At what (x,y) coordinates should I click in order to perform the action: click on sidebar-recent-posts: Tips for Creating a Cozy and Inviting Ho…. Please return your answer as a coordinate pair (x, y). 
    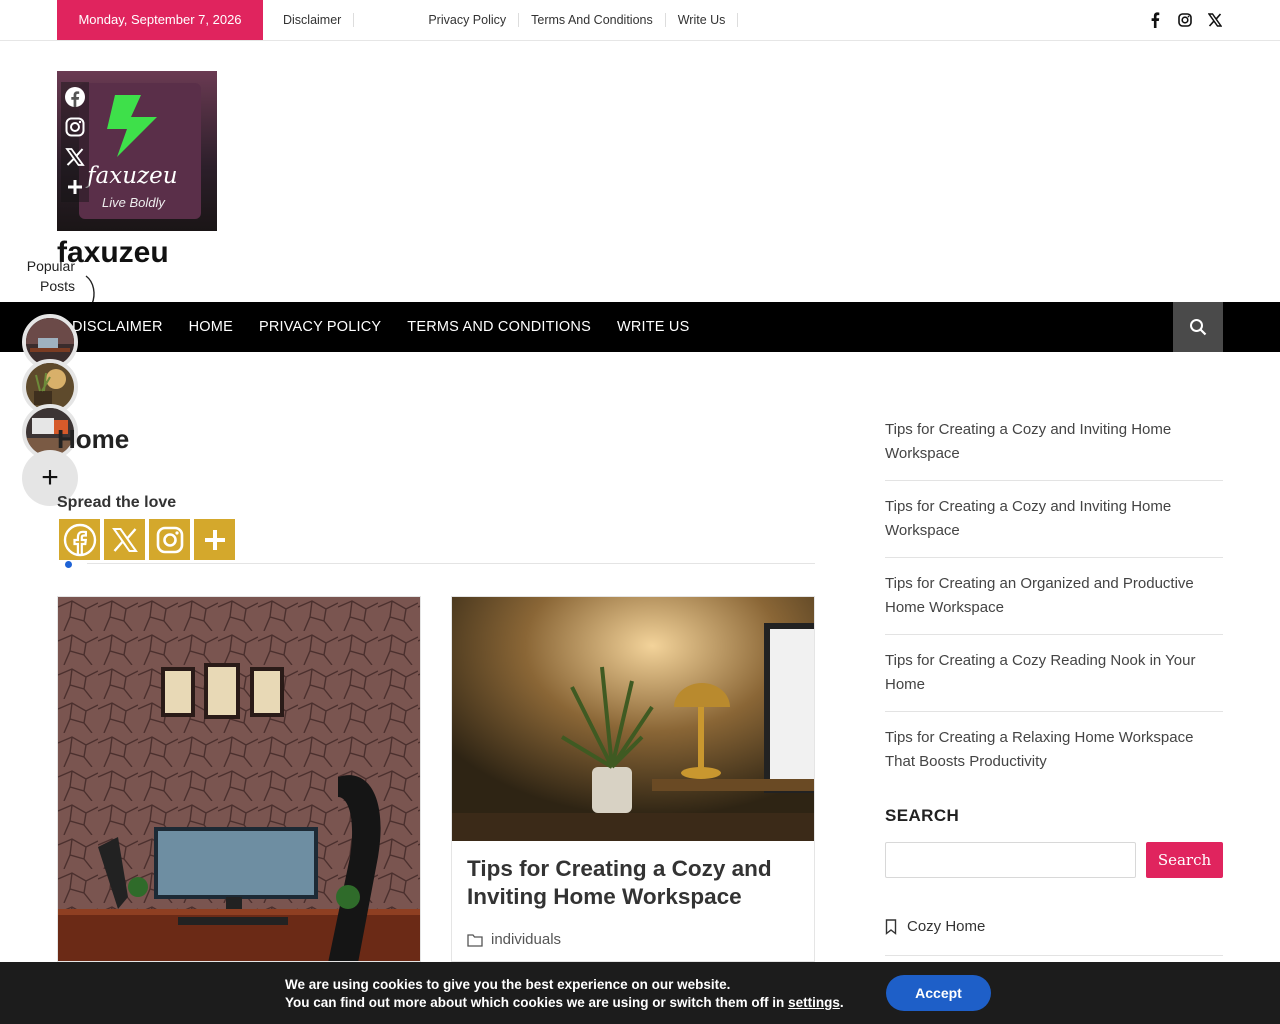
    Looking at the image, I should click on (1054, 596).